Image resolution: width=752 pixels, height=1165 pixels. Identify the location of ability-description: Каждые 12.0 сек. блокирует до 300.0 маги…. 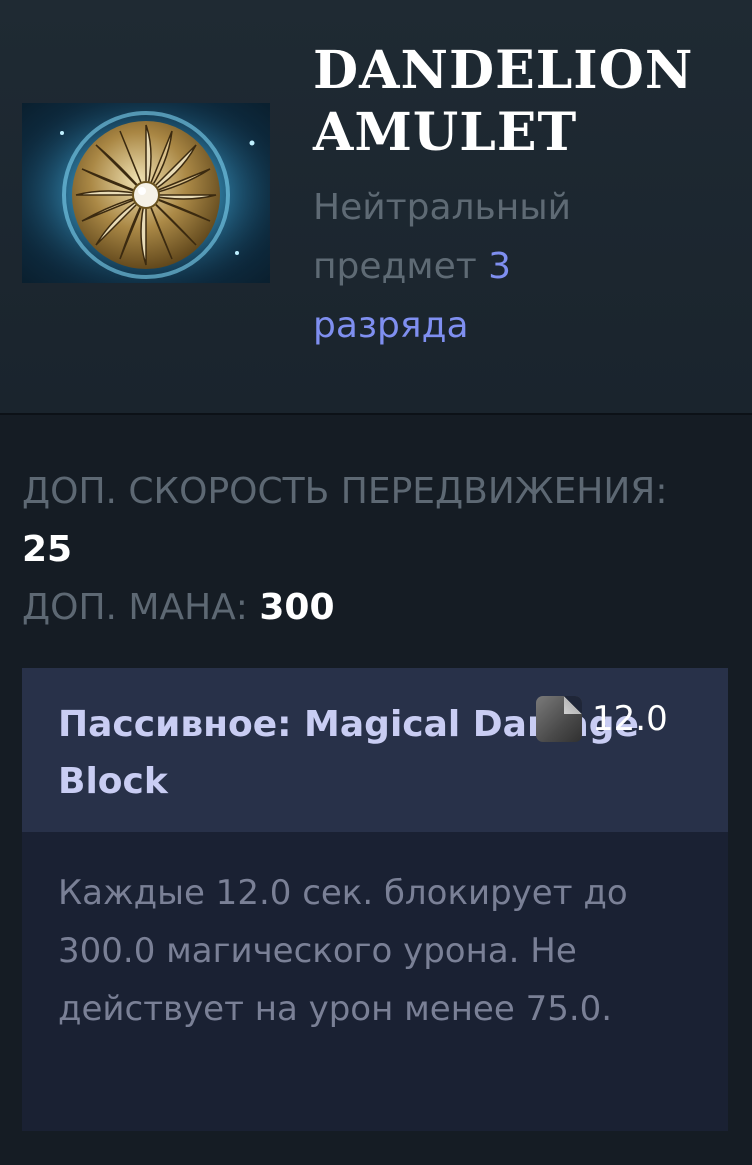
(343, 951).